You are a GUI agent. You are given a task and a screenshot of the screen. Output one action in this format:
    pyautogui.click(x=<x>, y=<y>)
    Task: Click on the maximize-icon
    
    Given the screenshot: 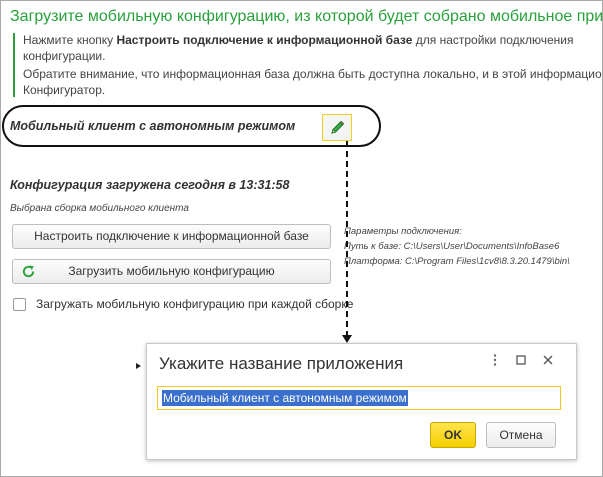 What is the action you would take?
    pyautogui.click(x=521, y=360)
    